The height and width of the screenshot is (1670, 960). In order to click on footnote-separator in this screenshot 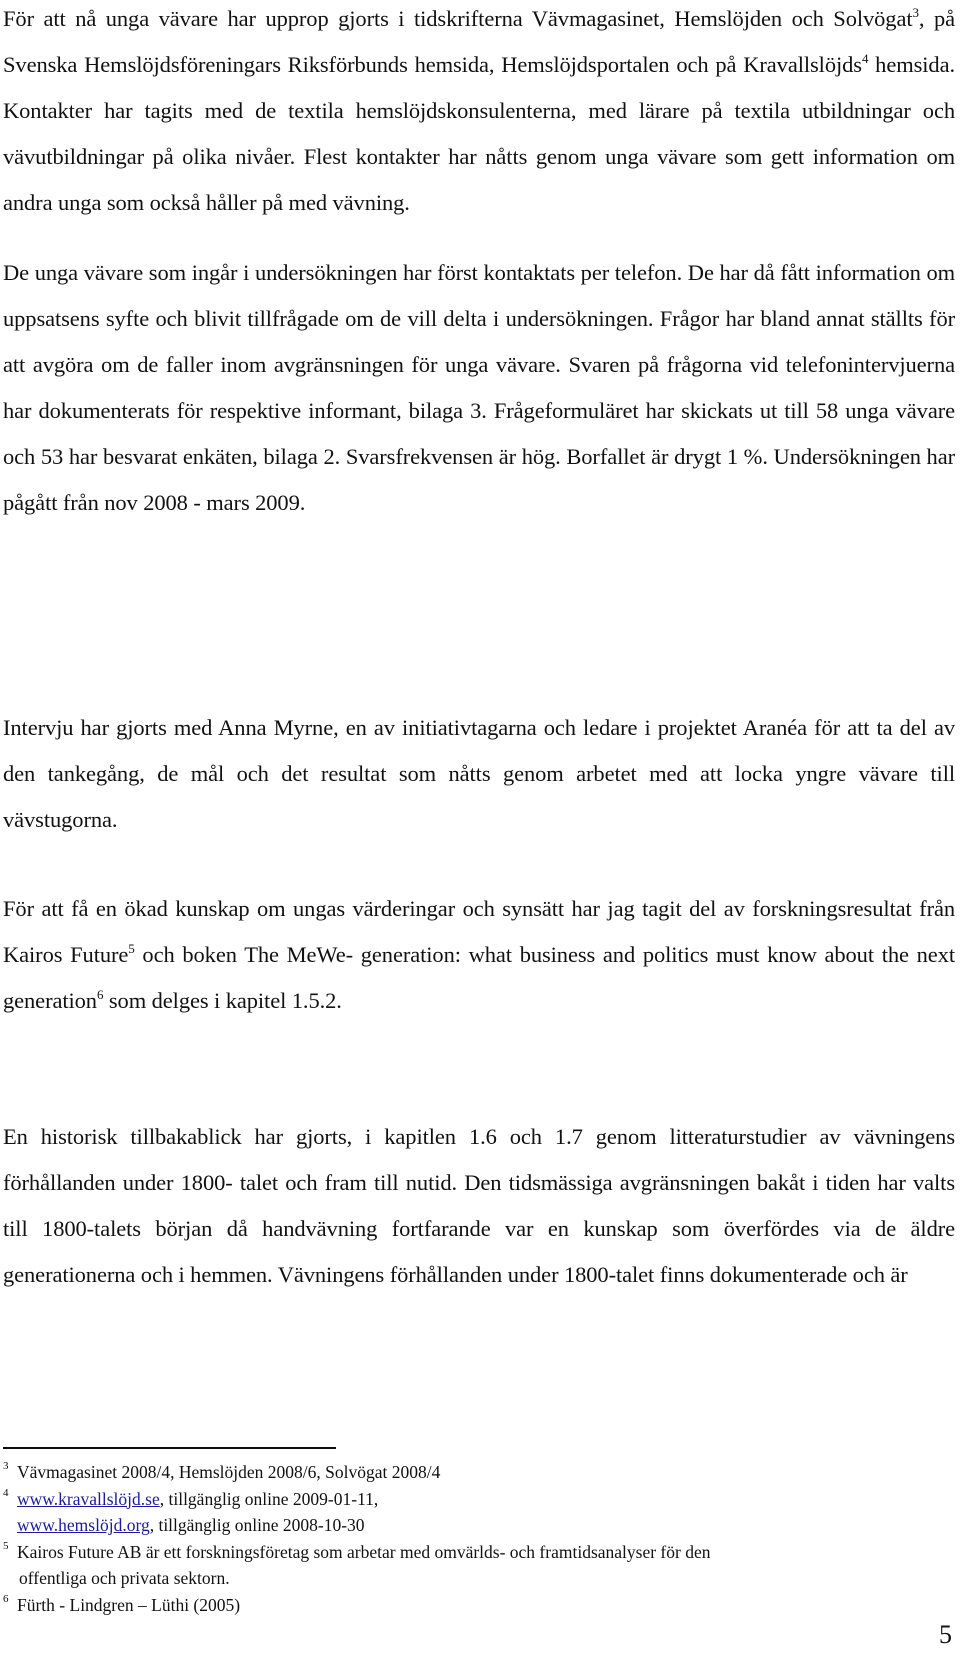, I will do `click(169, 1448)`.